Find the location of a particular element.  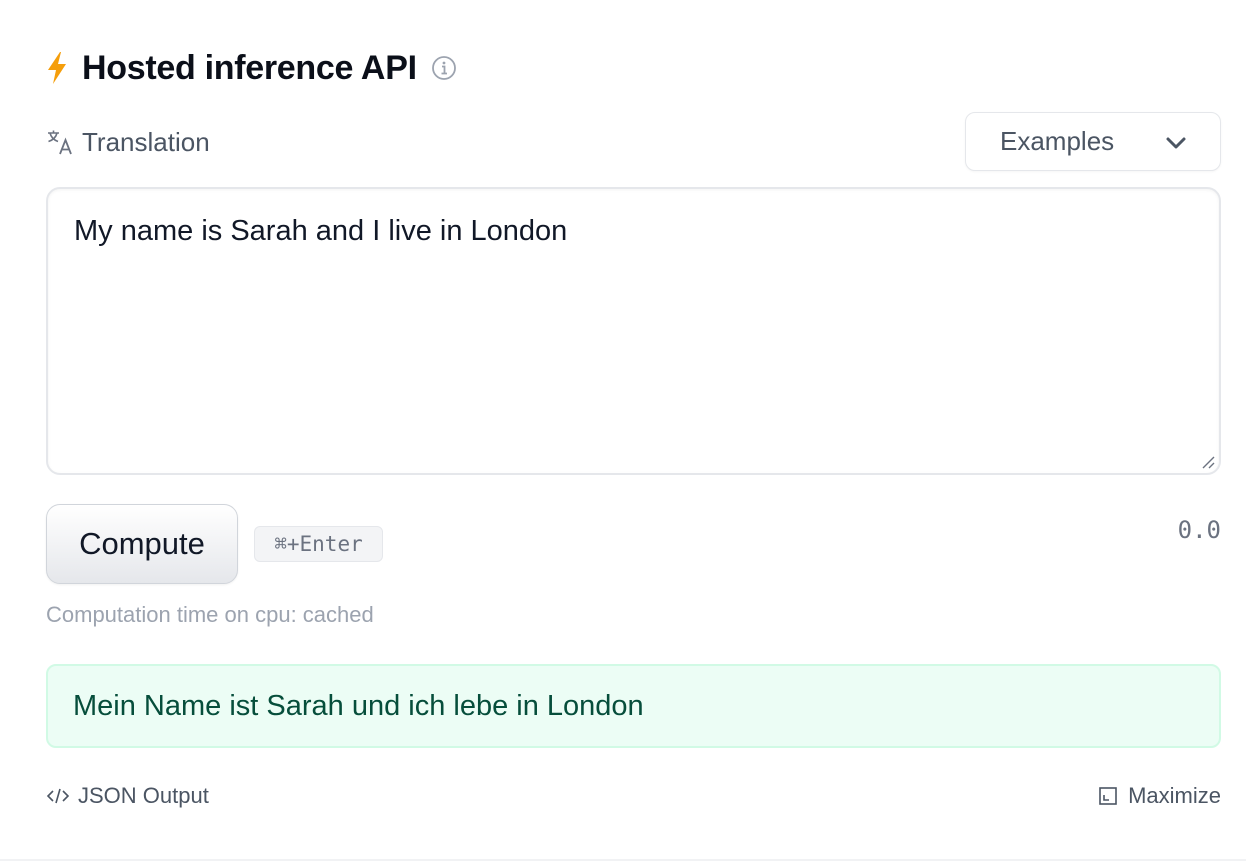

lightning-bolt-icon is located at coordinates (57, 68).